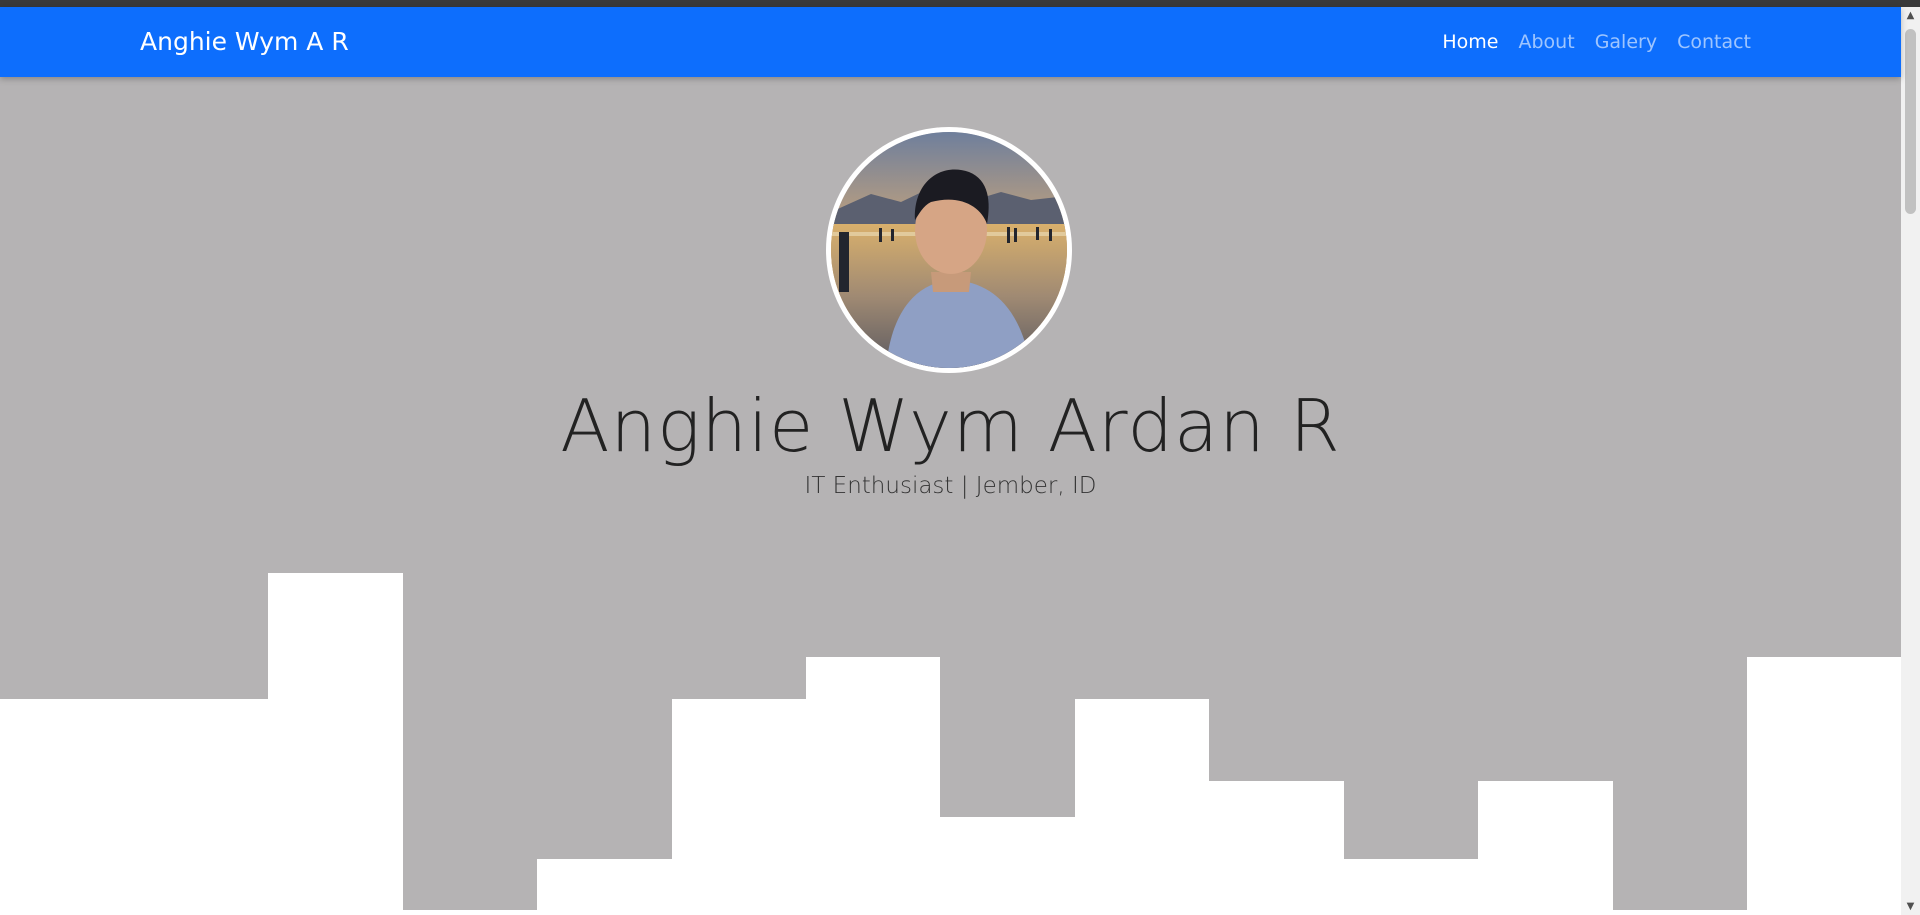 This screenshot has height=915, width=1920. I want to click on navbar-brand: Anghie Wym A R, so click(244, 42).